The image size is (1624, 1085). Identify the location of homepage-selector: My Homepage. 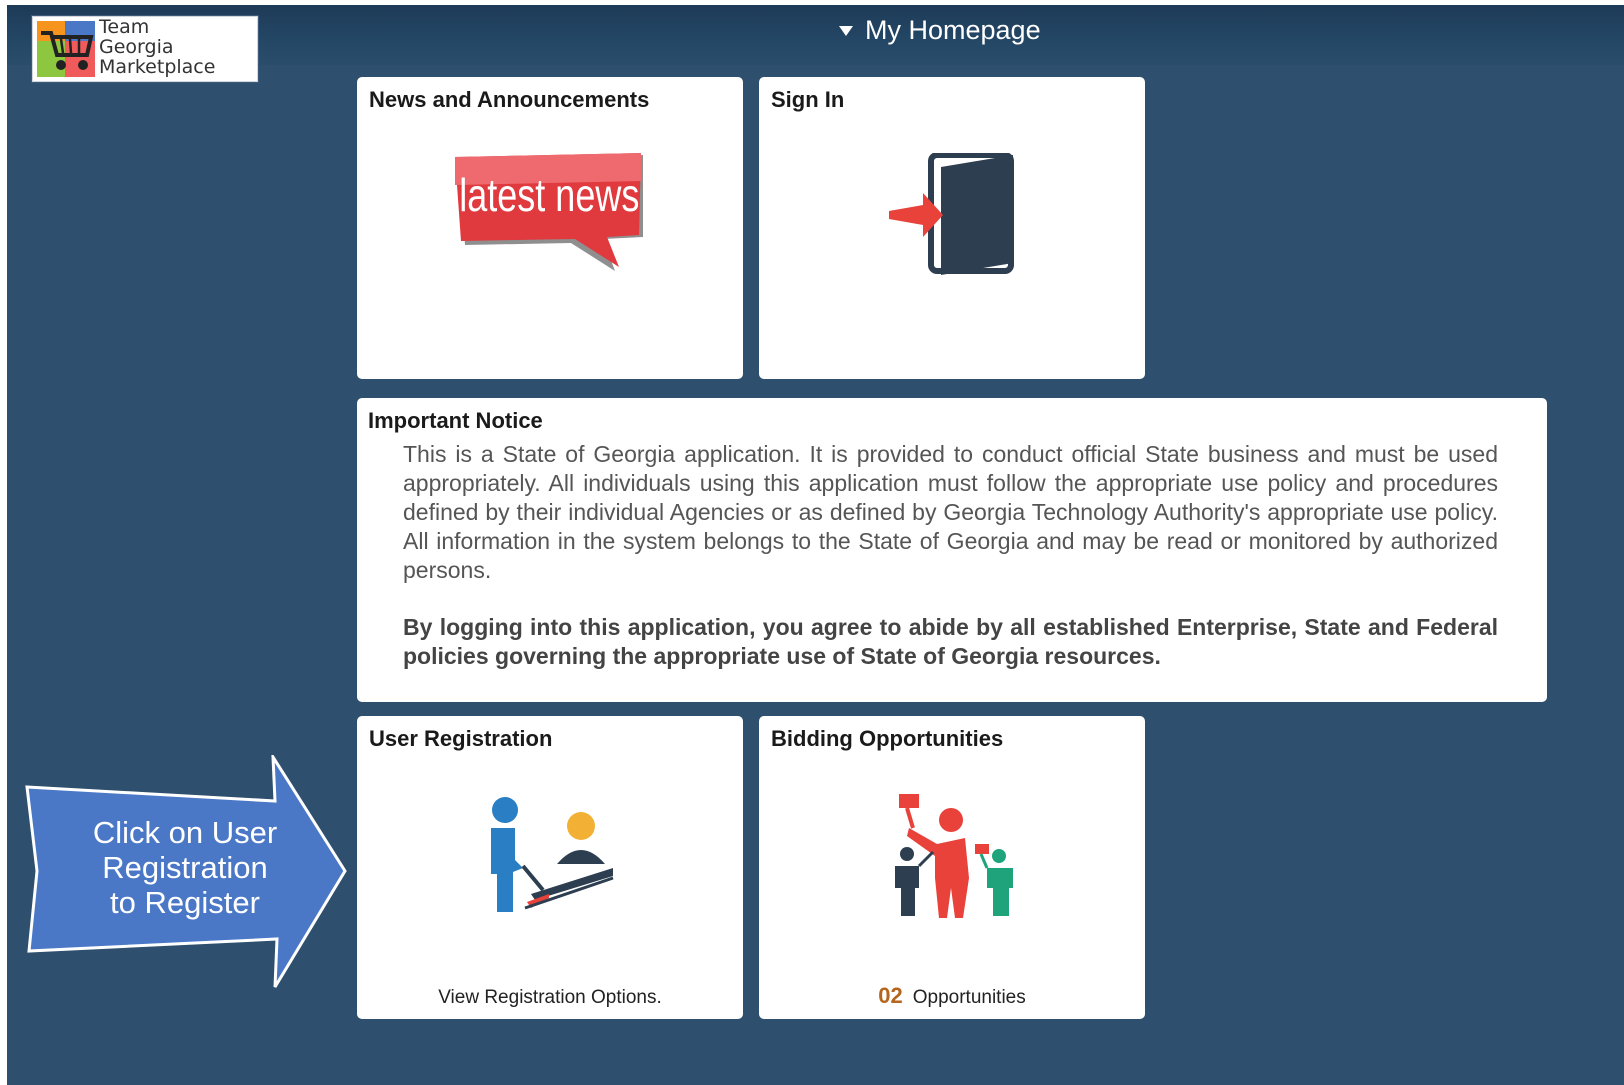
(940, 30).